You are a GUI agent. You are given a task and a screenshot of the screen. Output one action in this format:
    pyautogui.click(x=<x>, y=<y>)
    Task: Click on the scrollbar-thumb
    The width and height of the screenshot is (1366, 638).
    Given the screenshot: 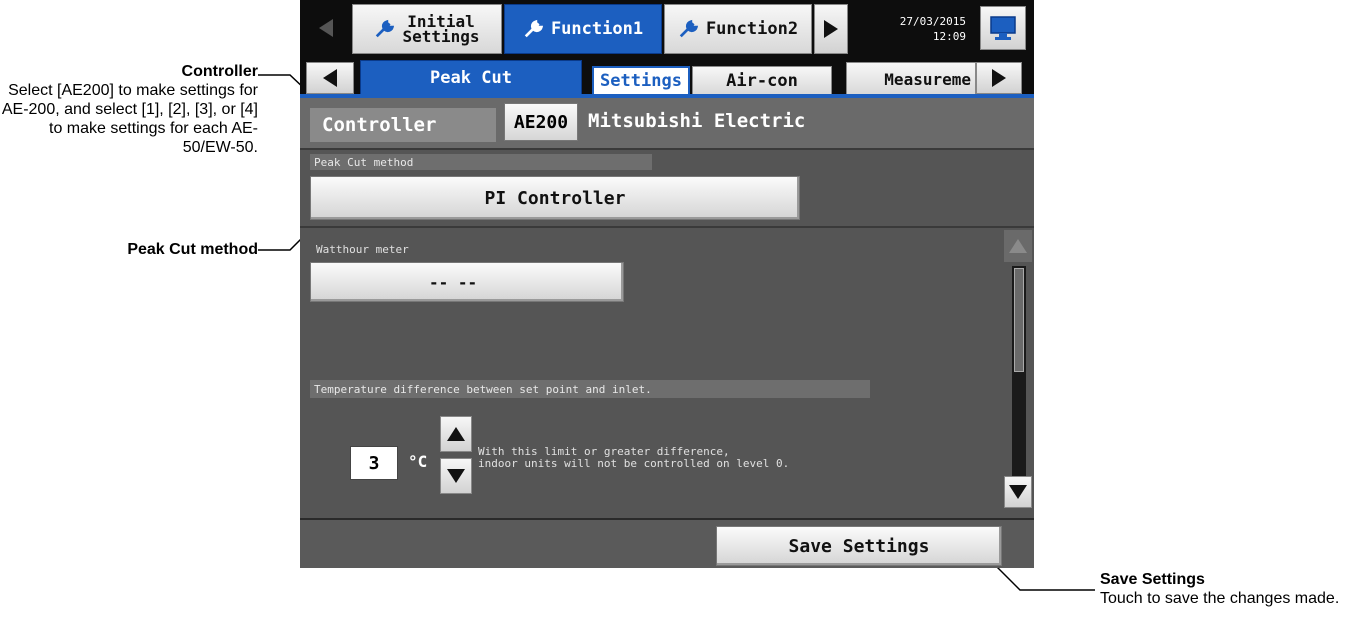 What is the action you would take?
    pyautogui.click(x=1019, y=320)
    